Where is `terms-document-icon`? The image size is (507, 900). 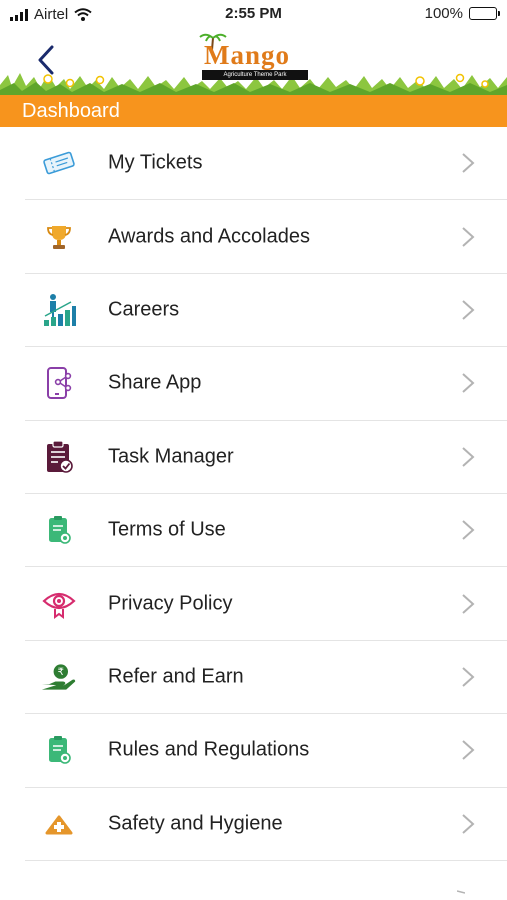 terms-document-icon is located at coordinates (59, 530).